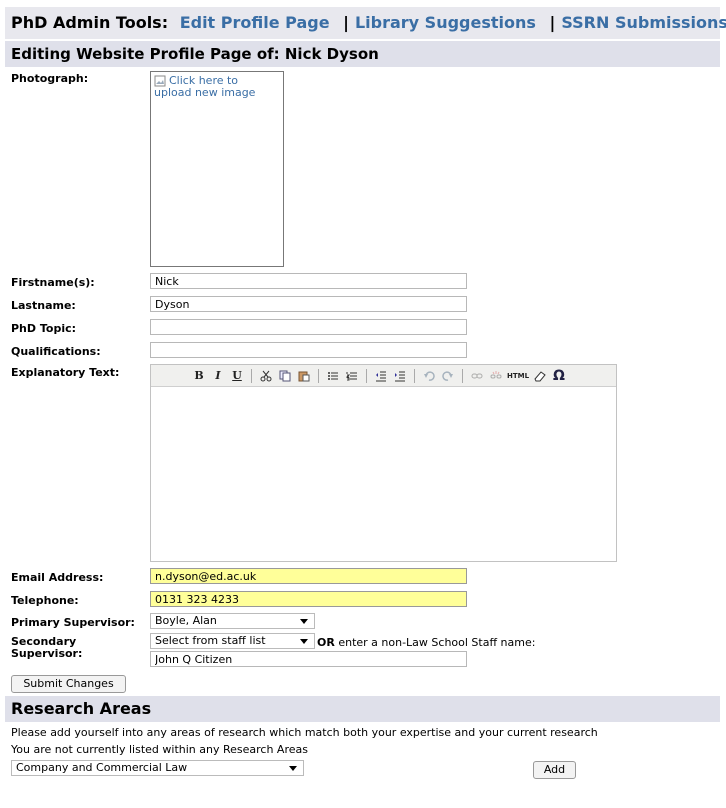  What do you see at coordinates (102, 767) in the screenshot?
I see `research-area-value: Company and Commercial Law` at bounding box center [102, 767].